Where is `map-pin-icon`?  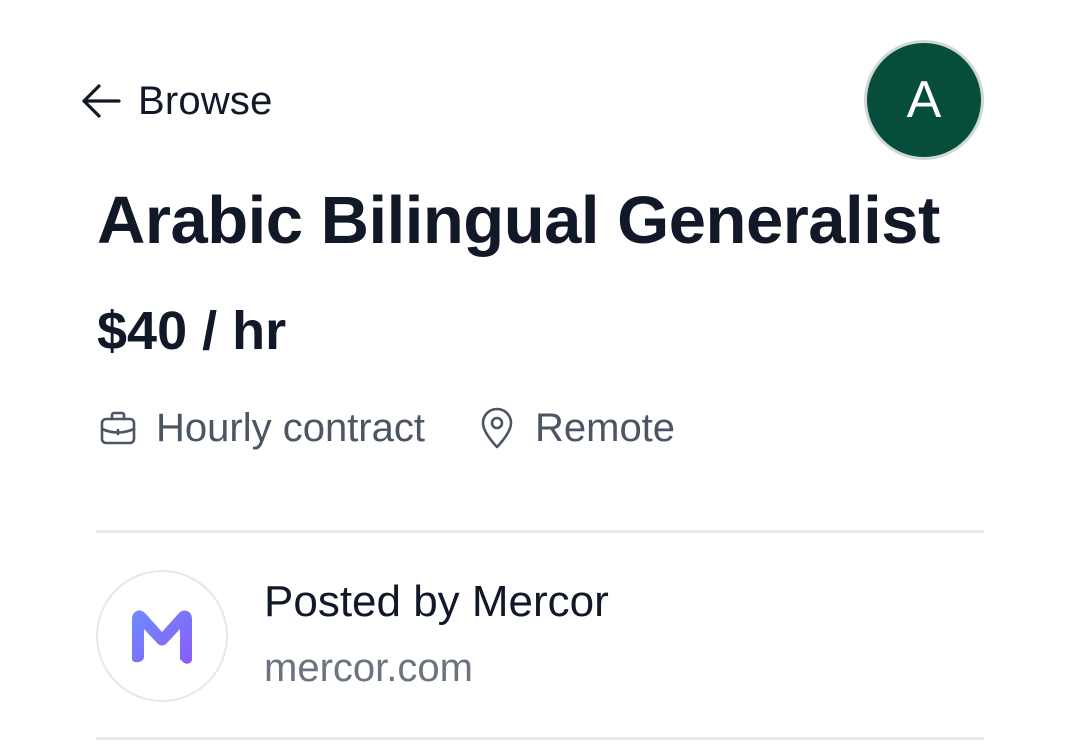
map-pin-icon is located at coordinates (497, 428).